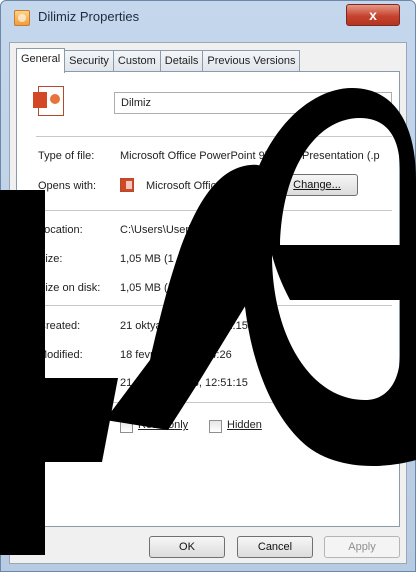 The height and width of the screenshot is (572, 416). What do you see at coordinates (41, 60) in the screenshot?
I see `tab-general: General` at bounding box center [41, 60].